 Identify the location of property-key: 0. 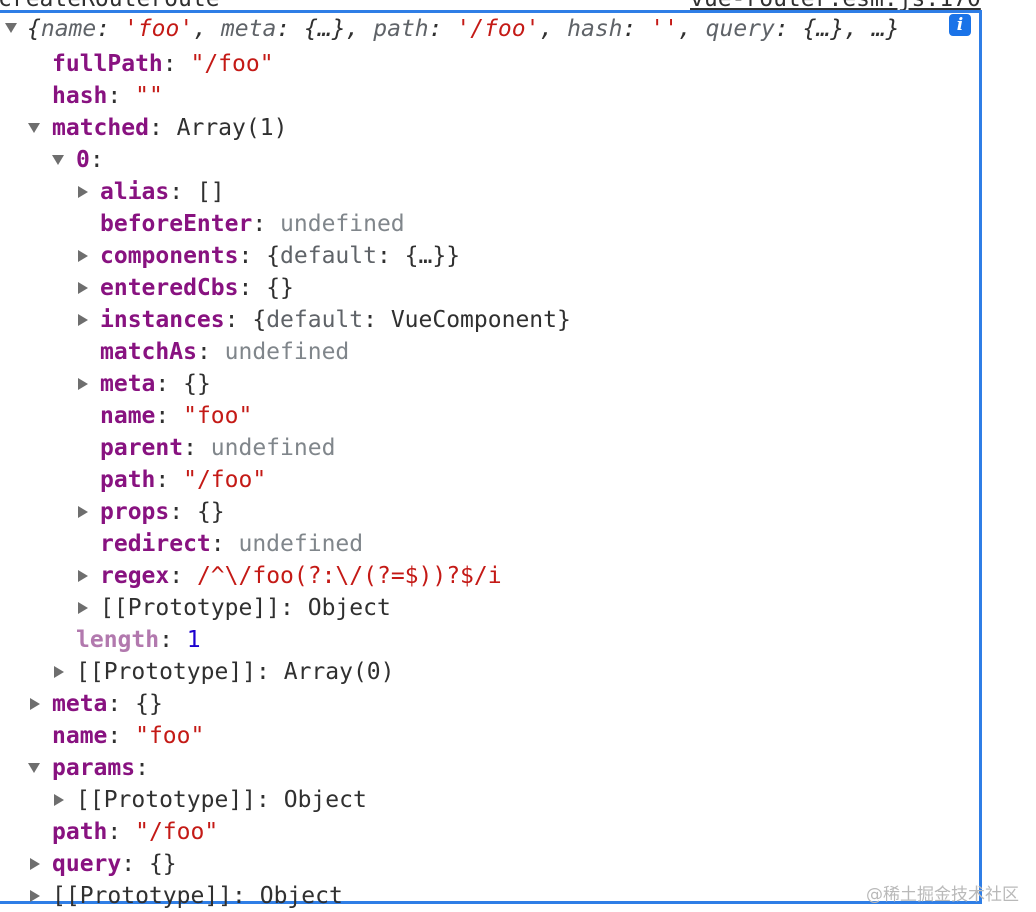
(83, 160).